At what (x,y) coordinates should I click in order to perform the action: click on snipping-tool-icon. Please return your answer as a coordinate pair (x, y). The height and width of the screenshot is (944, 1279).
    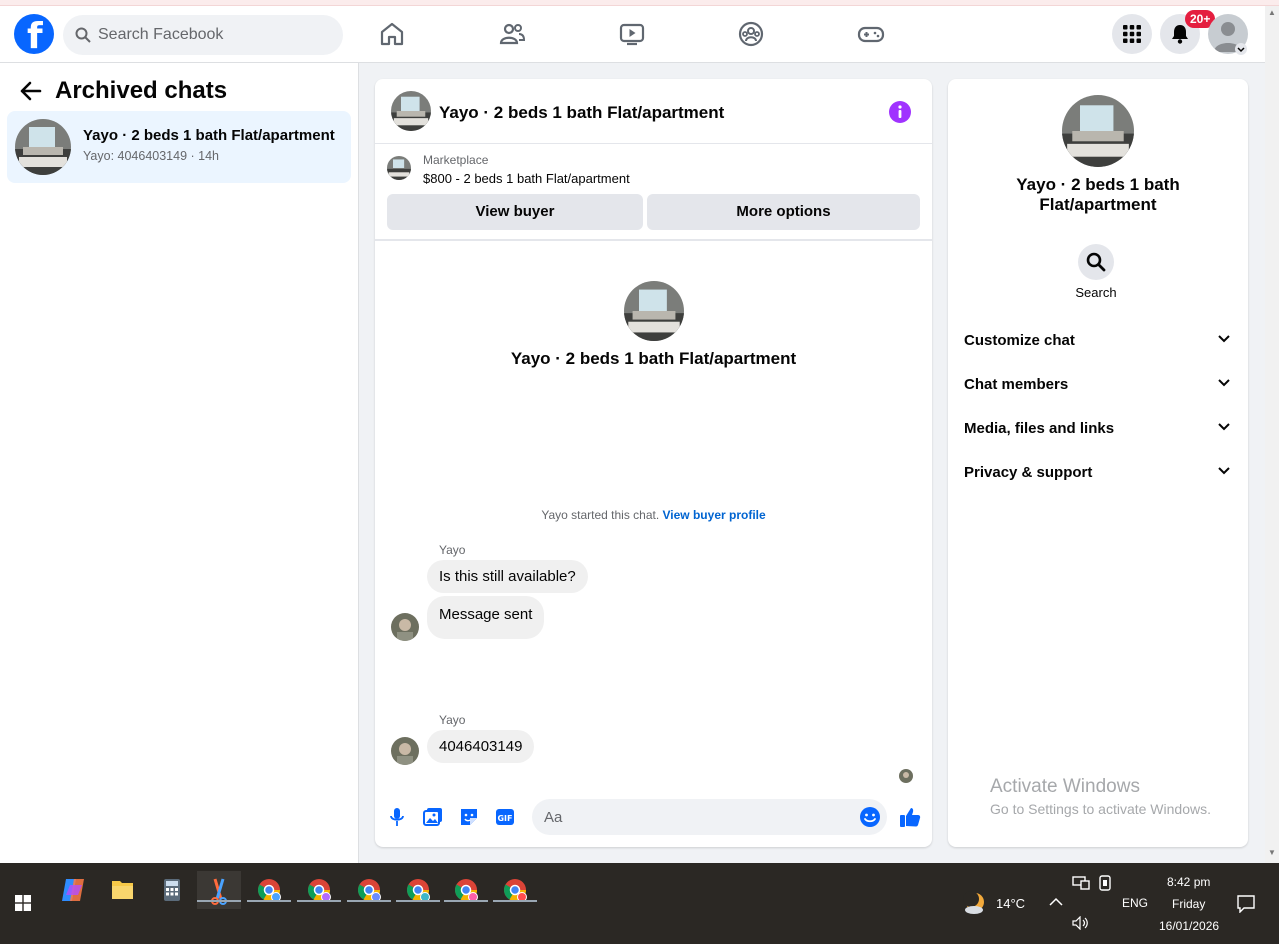
    Looking at the image, I should click on (219, 890).